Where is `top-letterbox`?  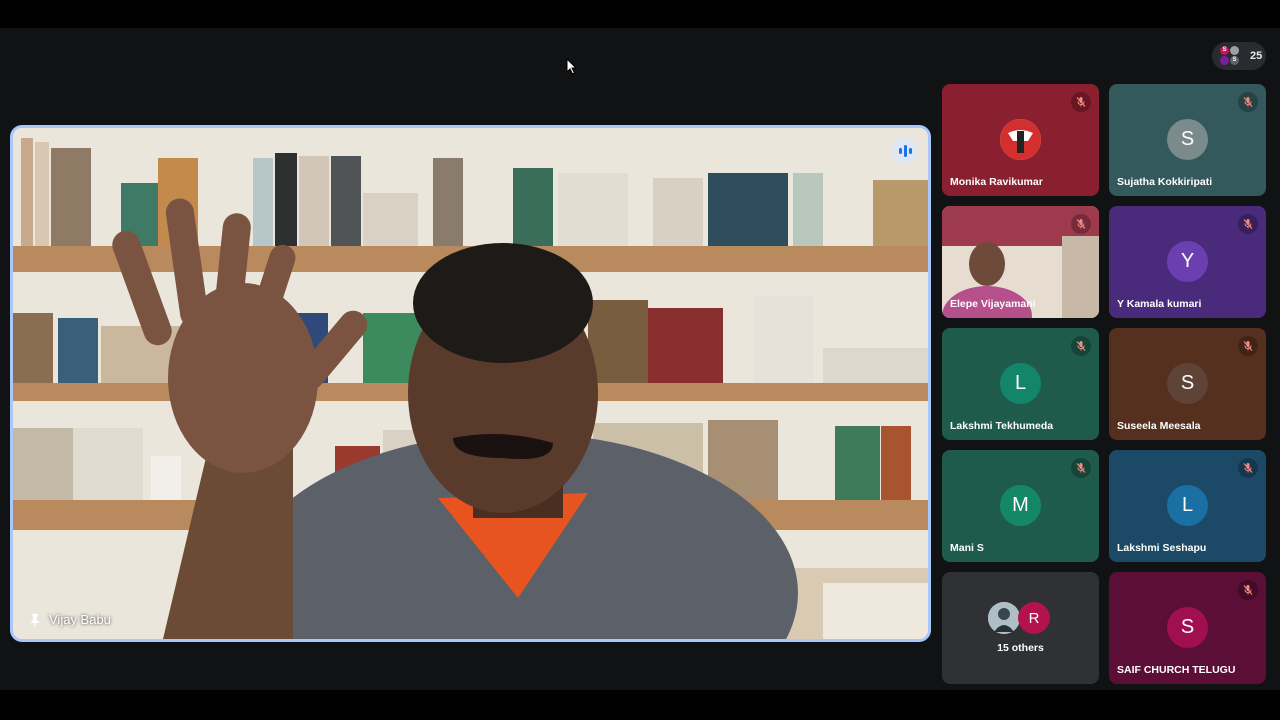 top-letterbox is located at coordinates (640, 14).